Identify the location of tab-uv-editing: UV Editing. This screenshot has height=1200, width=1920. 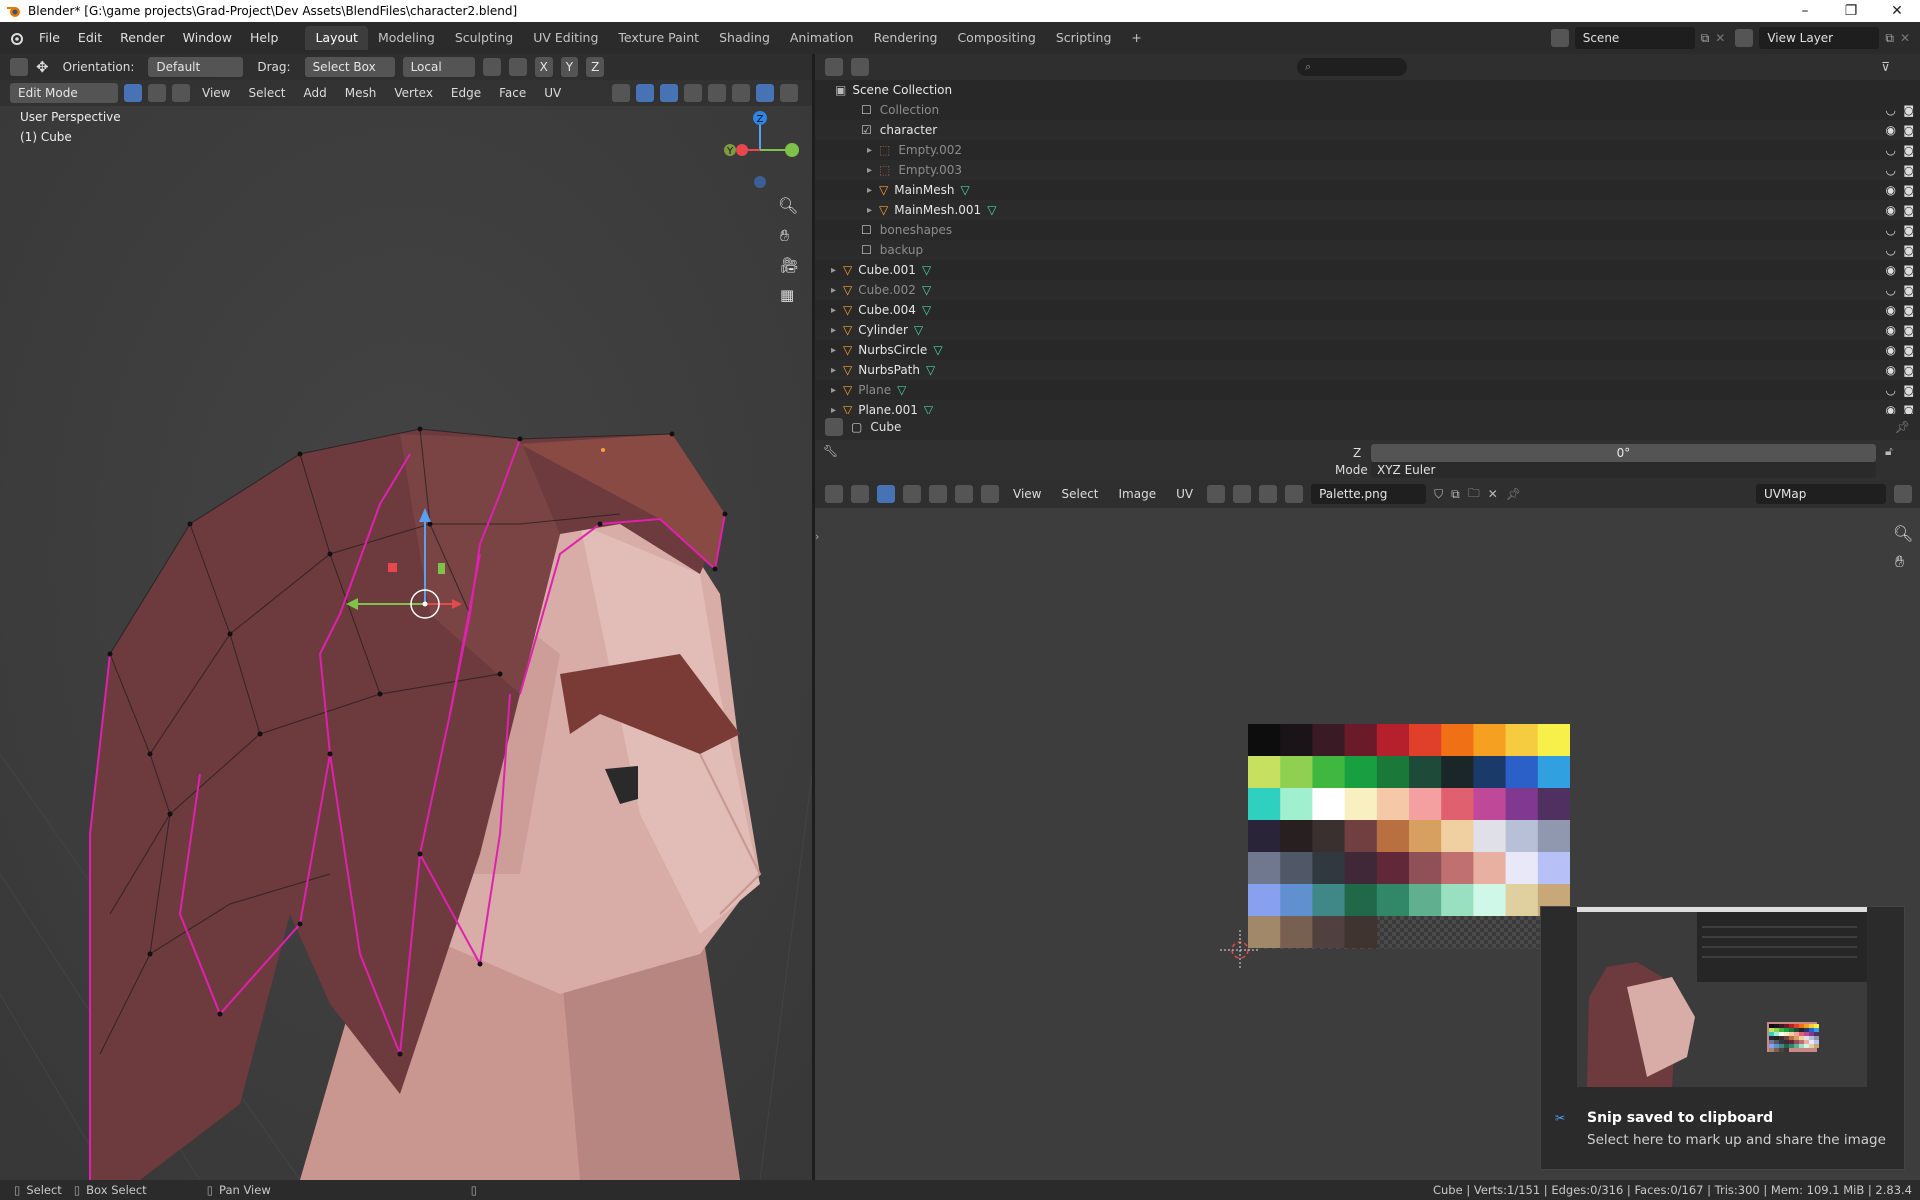
(565, 38).